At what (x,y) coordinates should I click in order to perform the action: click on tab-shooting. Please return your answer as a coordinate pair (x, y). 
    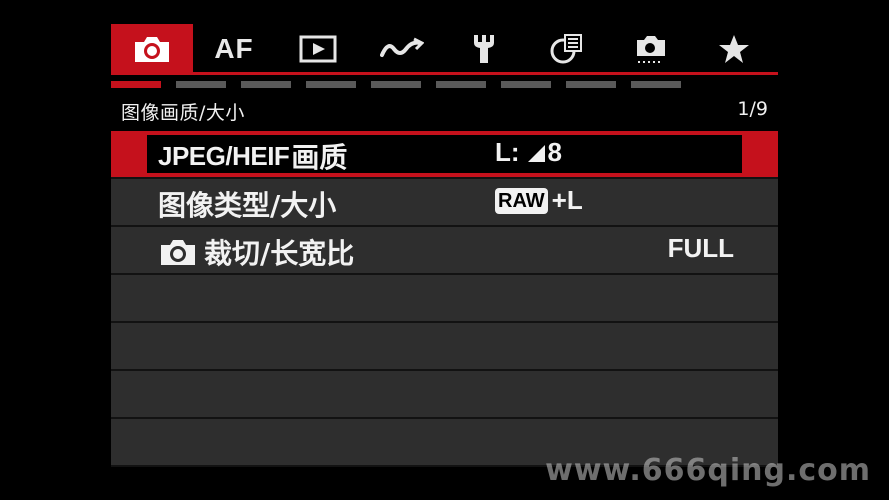
    Looking at the image, I should click on (152, 49).